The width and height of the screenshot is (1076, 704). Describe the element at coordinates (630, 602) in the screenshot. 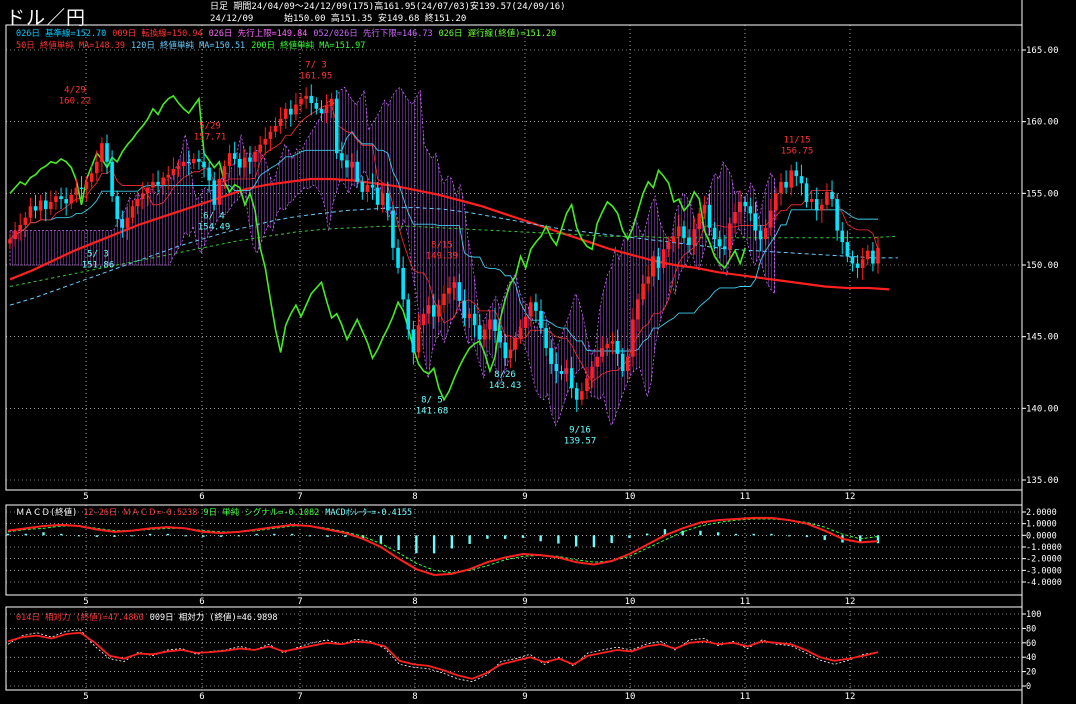

I see `month-tick-label: 10` at that location.